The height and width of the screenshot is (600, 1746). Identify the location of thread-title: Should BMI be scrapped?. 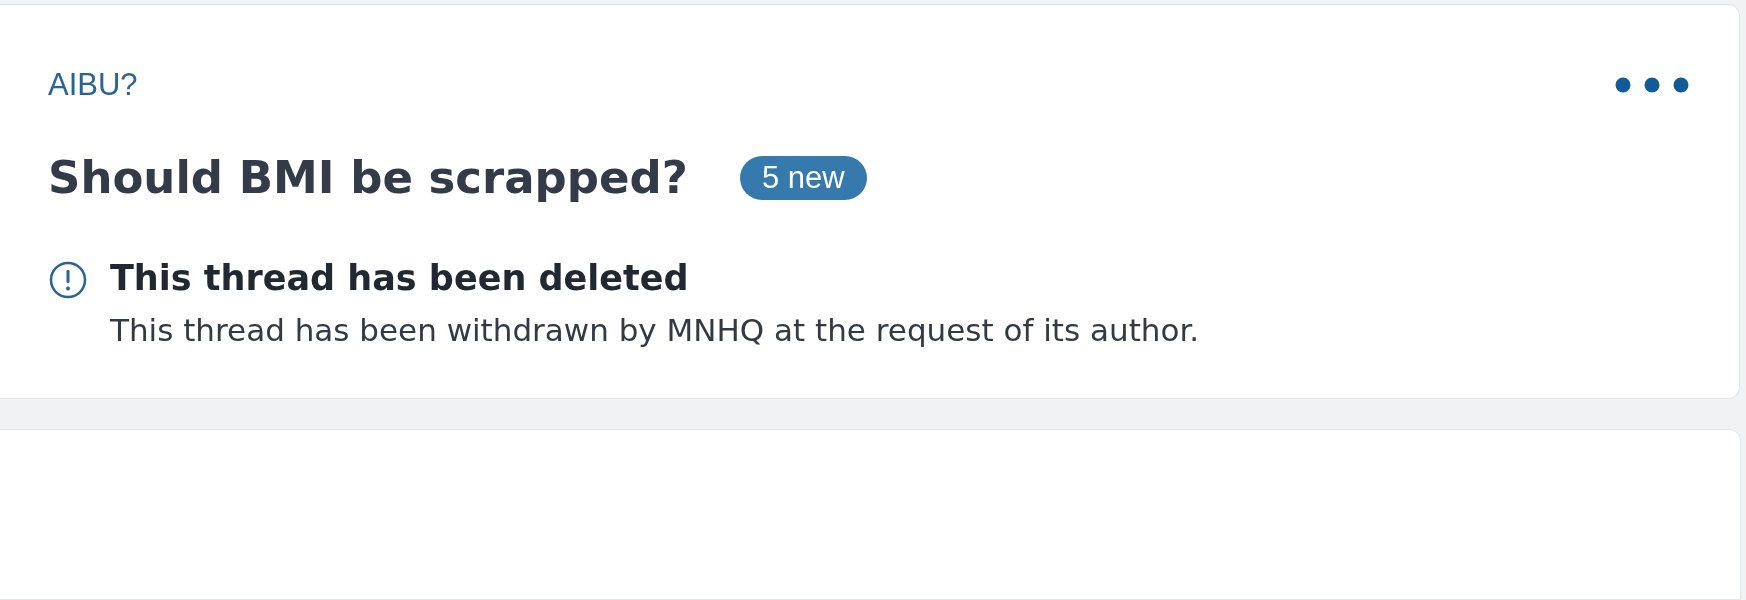
(368, 177).